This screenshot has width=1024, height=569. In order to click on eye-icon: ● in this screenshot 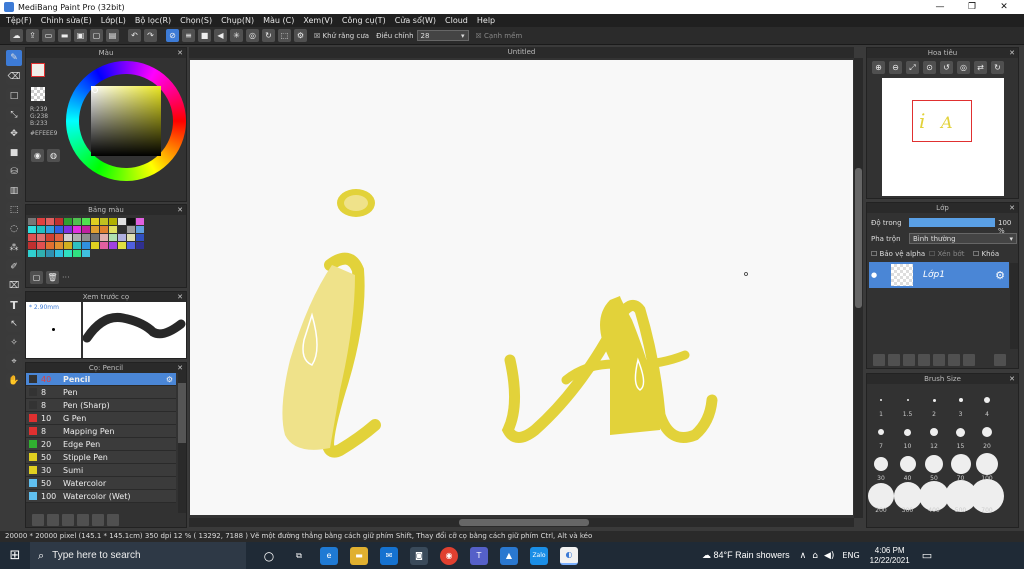, I will do `click(874, 275)`.